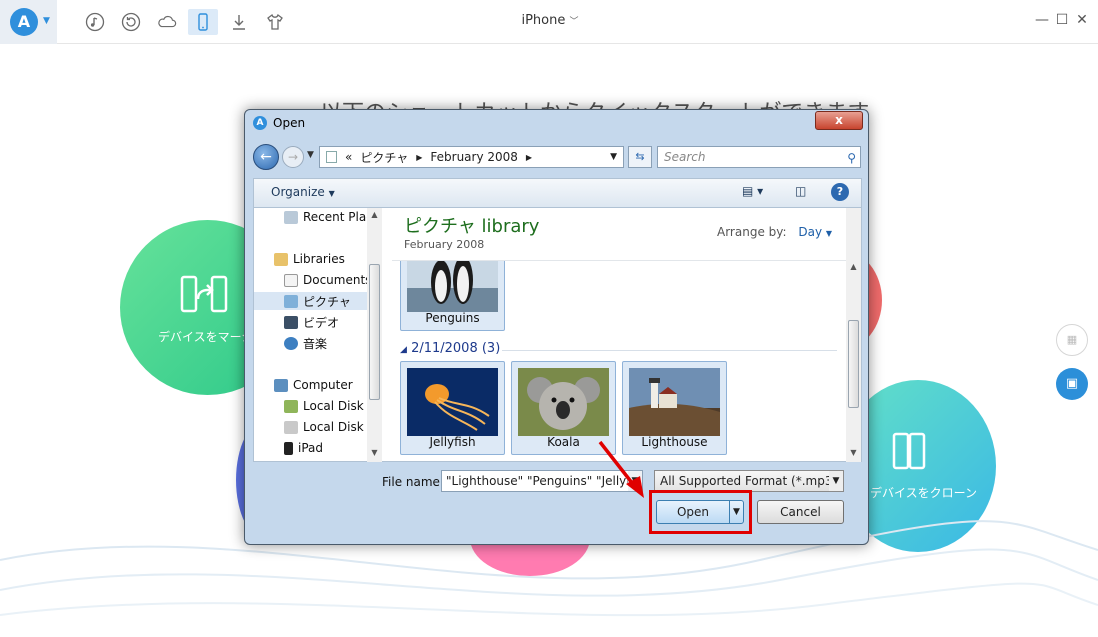  Describe the element at coordinates (800, 512) in the screenshot. I see `cancel-button: Cancel` at that location.